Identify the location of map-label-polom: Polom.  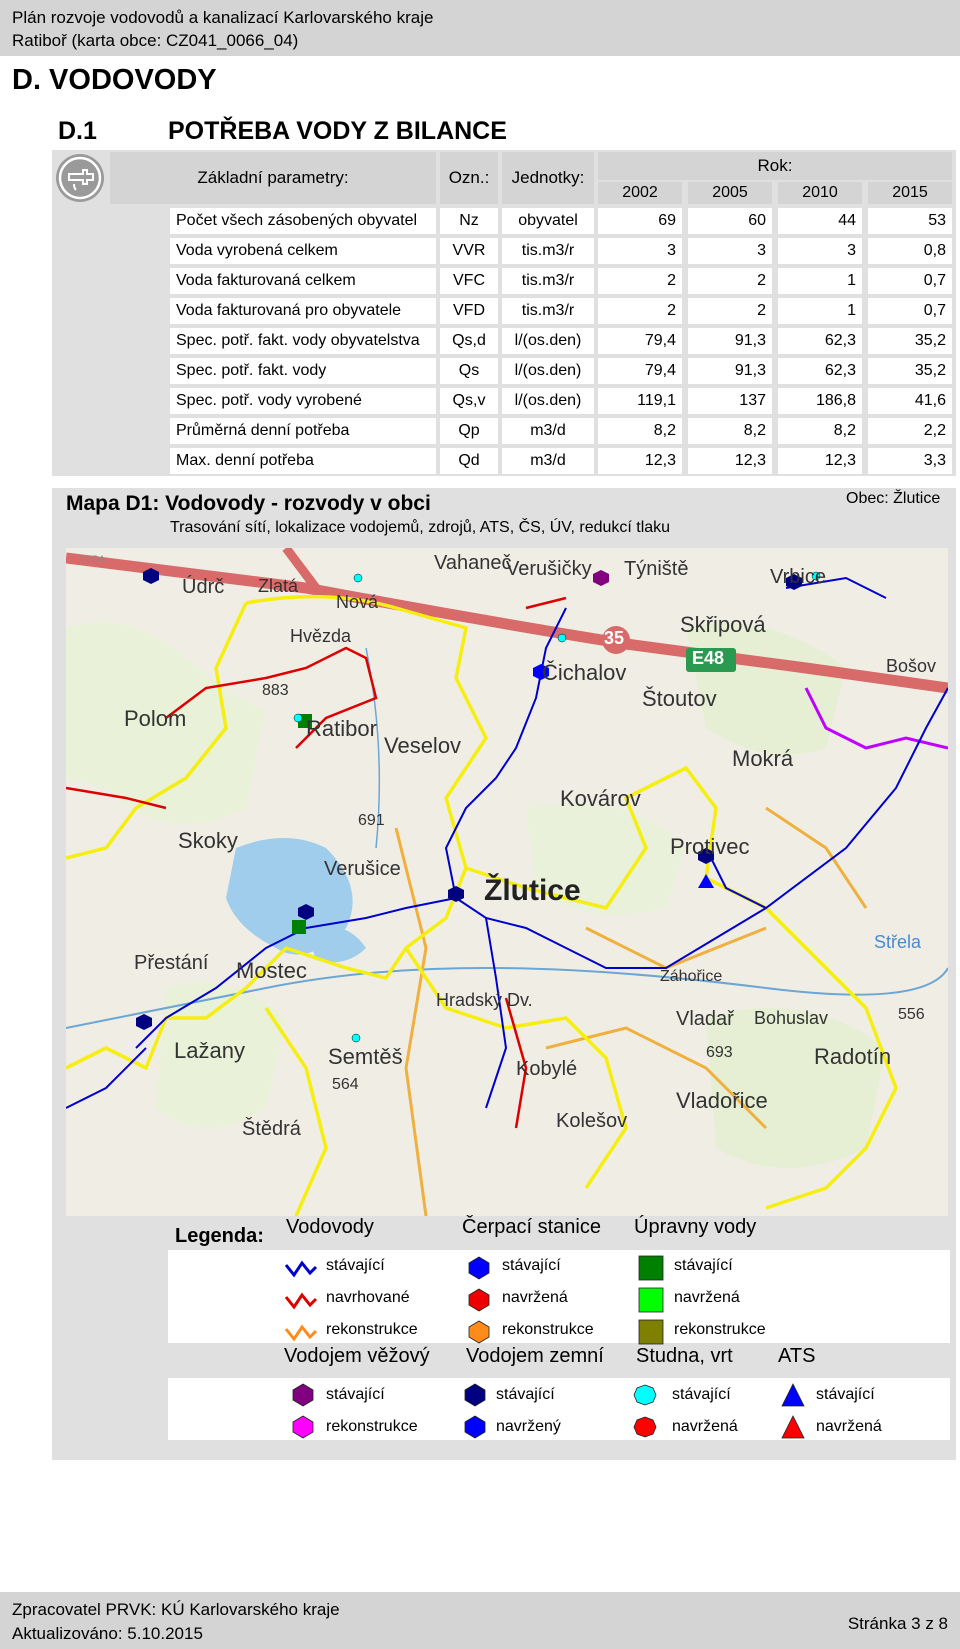
(155, 718).